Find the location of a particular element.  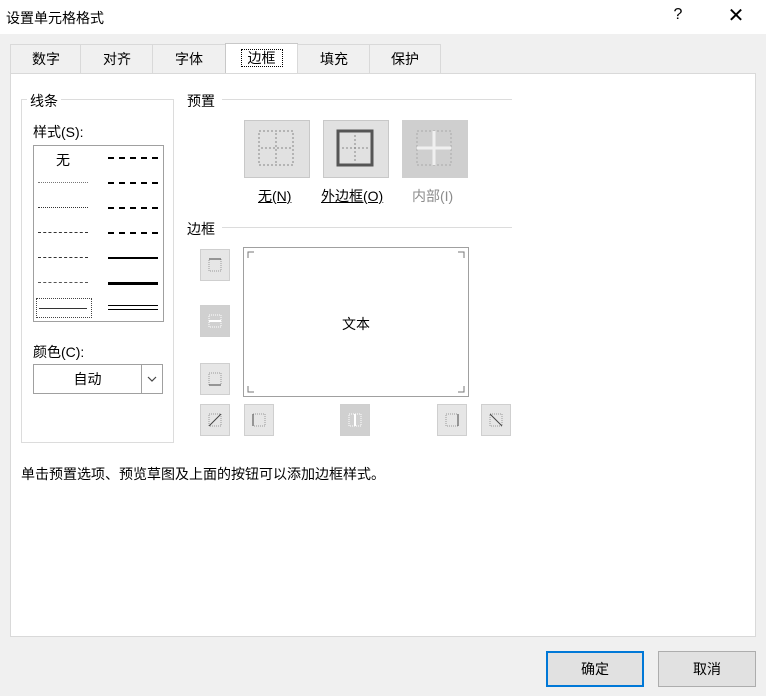

tab-fill: 填充 is located at coordinates (334, 58).